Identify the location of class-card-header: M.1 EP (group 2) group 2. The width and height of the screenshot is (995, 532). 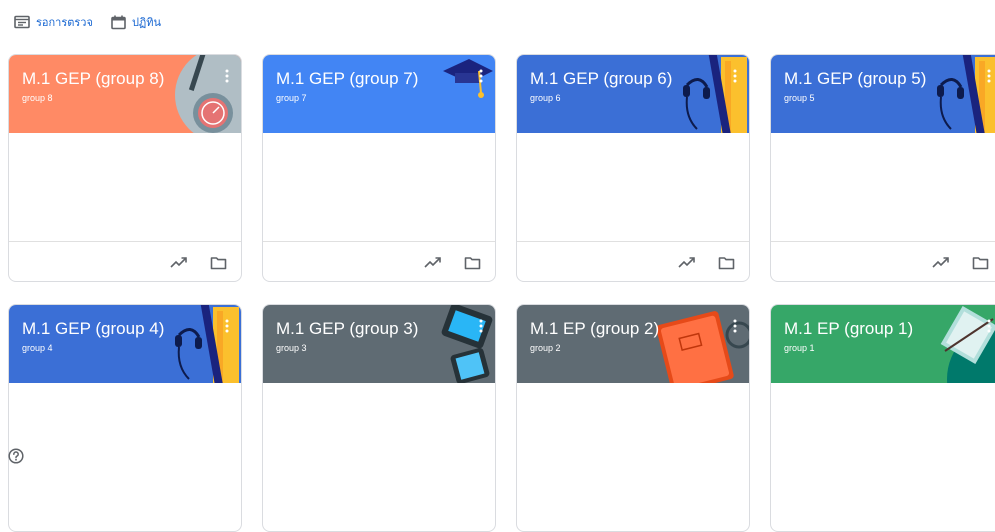
(633, 344).